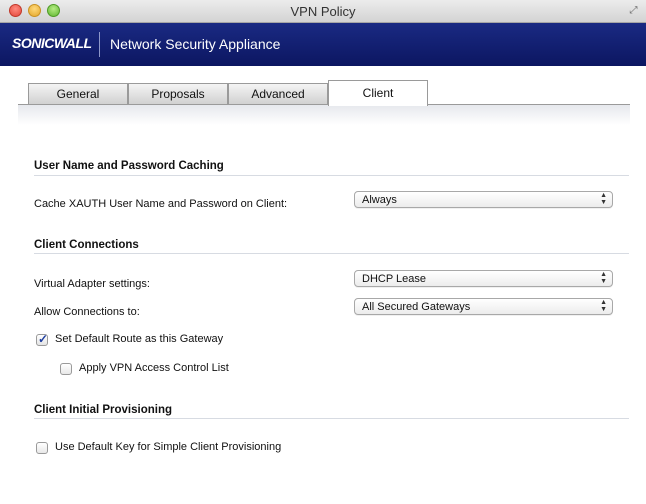  What do you see at coordinates (92, 284) in the screenshot?
I see `virtual-adapter-label: Virtual Adapter settings:` at bounding box center [92, 284].